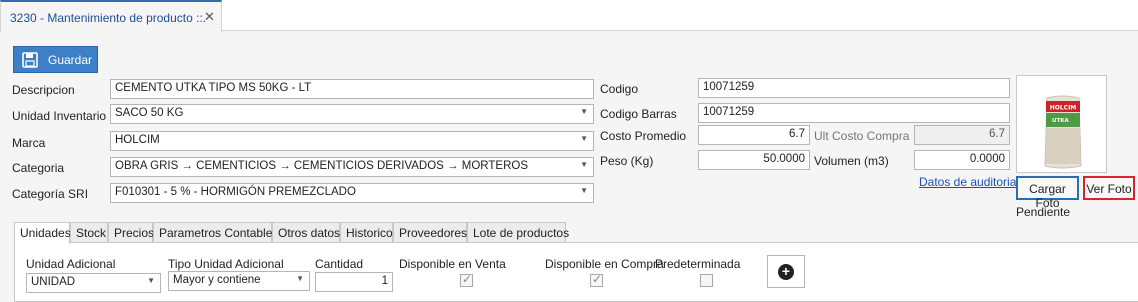 This screenshot has height=302, width=1138. I want to click on tab-precios: Precios, so click(131, 232).